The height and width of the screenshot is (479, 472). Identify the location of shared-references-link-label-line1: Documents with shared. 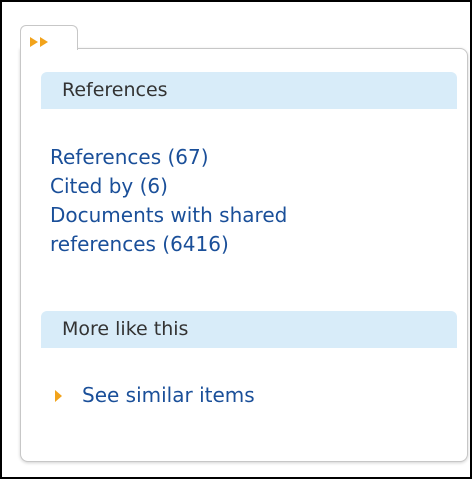
(168, 215).